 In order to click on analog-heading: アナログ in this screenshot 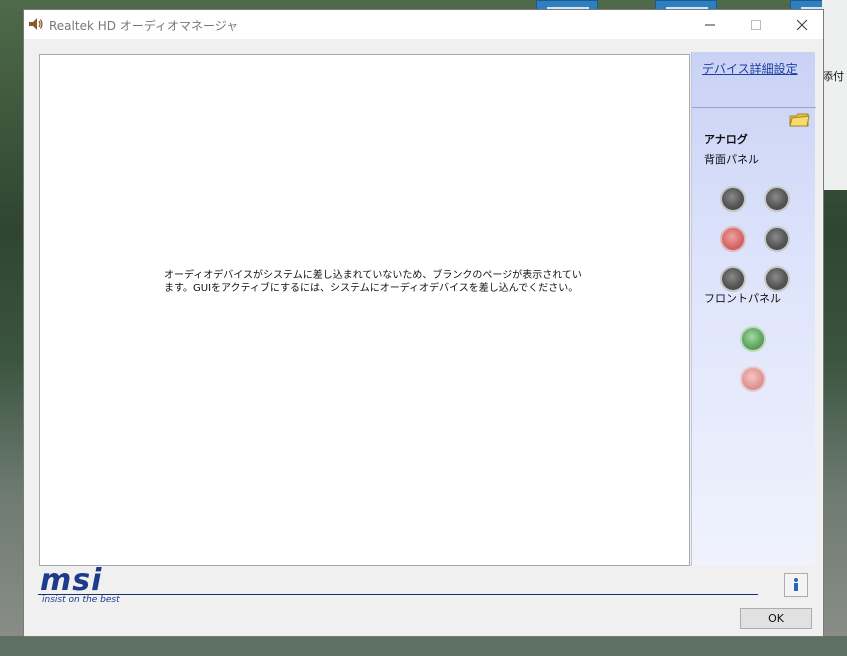, I will do `click(726, 139)`.